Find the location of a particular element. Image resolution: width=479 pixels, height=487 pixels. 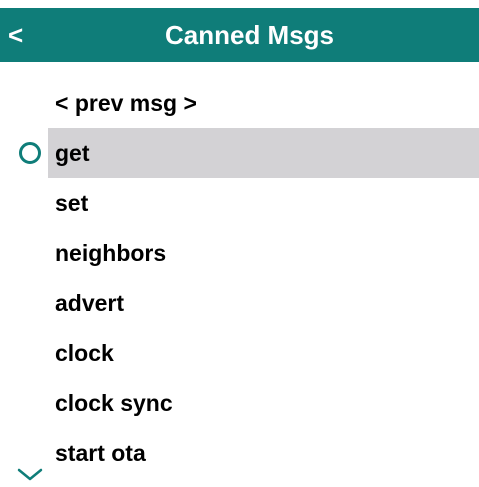

list-item-prev-msg: < prev msg > is located at coordinates (239, 103).